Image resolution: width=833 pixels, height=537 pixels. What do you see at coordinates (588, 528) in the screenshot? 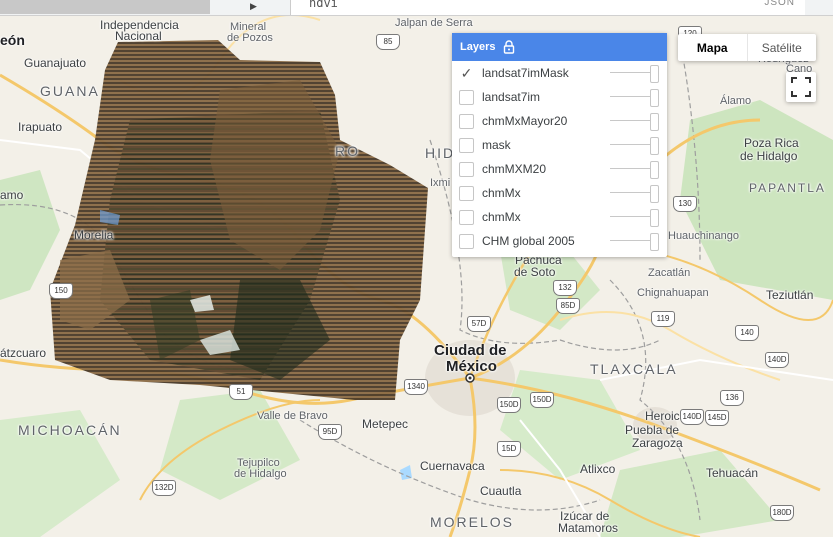
I see `map-label-matamoros: Matamoros` at bounding box center [588, 528].